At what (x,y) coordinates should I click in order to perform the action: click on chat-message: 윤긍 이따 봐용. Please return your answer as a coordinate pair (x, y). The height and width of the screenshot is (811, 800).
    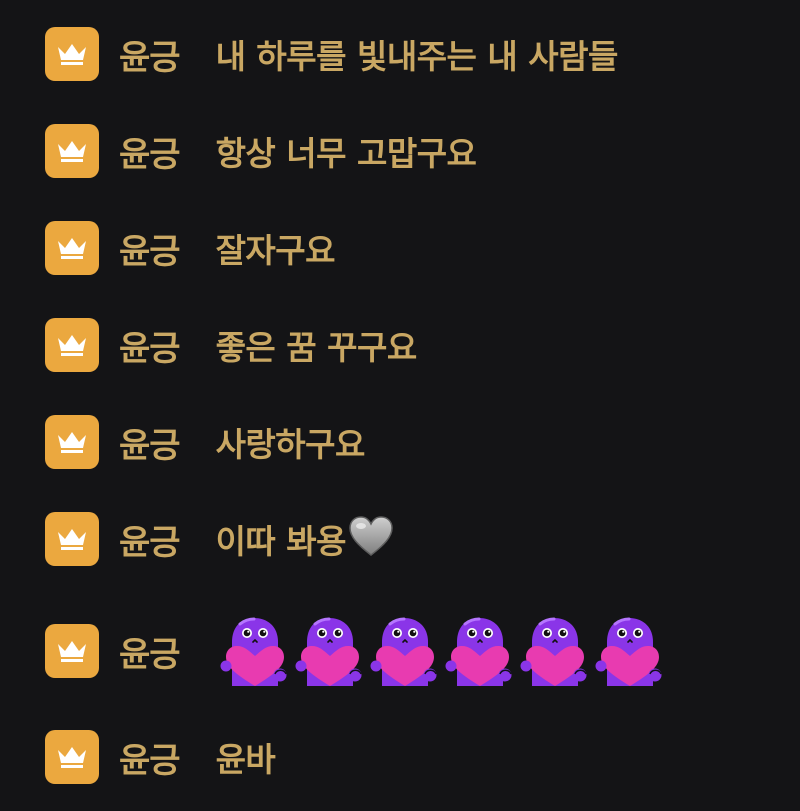
    Looking at the image, I should click on (219, 539).